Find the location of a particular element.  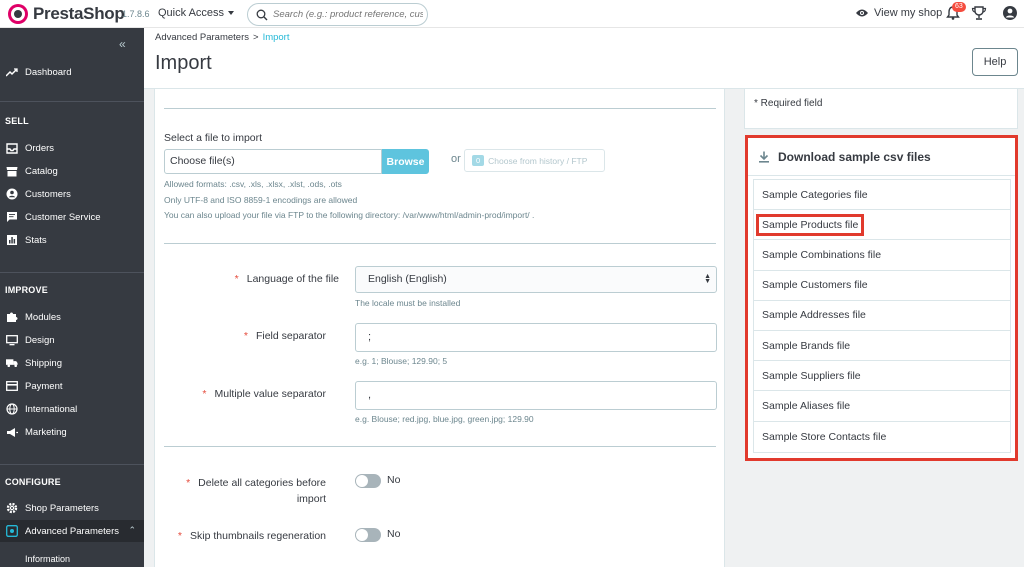

breadcrumb-current: Import is located at coordinates (276, 37).